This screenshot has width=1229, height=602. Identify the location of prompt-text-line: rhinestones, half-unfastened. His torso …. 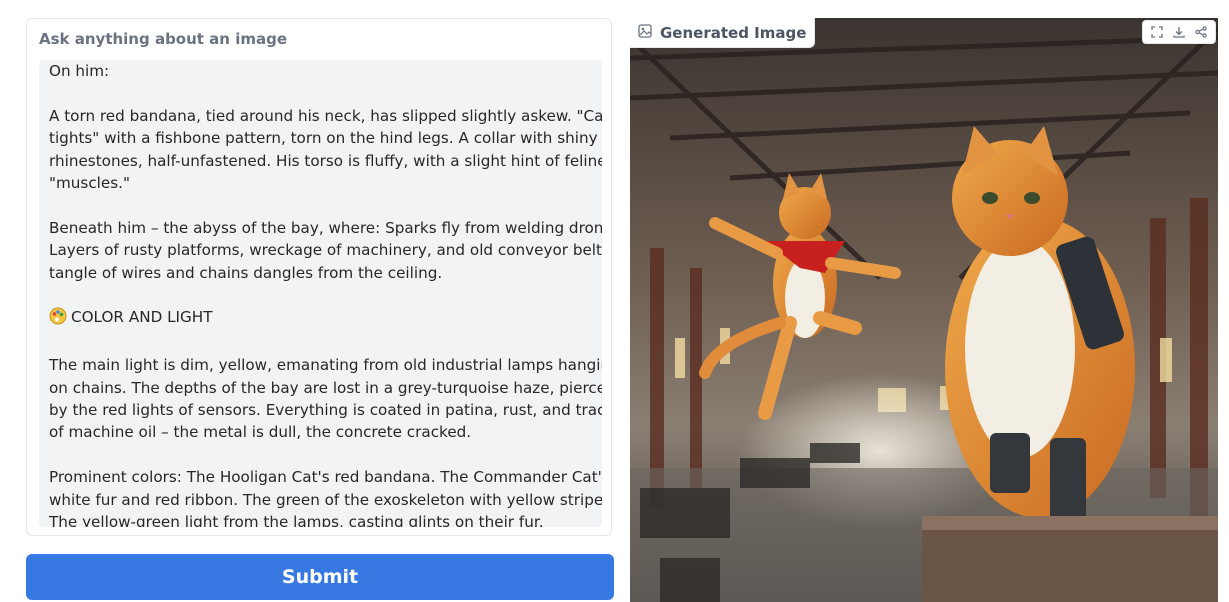
(325, 161).